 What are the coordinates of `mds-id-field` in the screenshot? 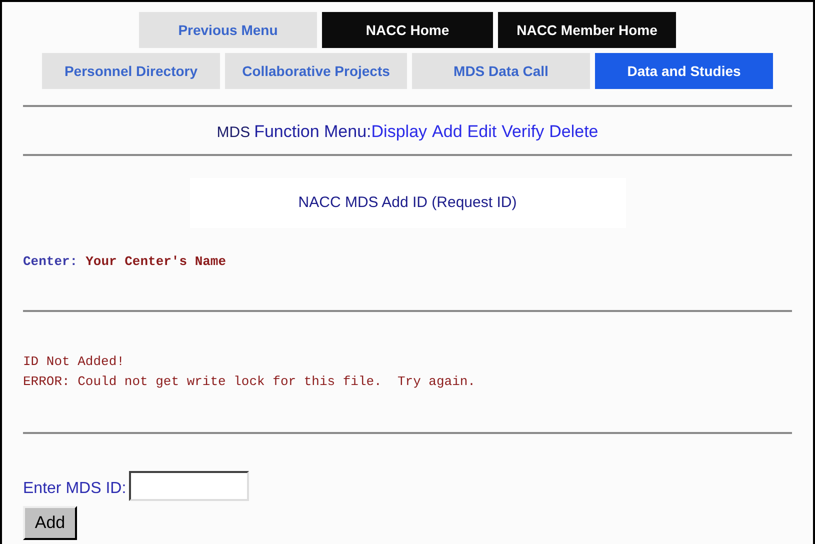 It's located at (189, 485).